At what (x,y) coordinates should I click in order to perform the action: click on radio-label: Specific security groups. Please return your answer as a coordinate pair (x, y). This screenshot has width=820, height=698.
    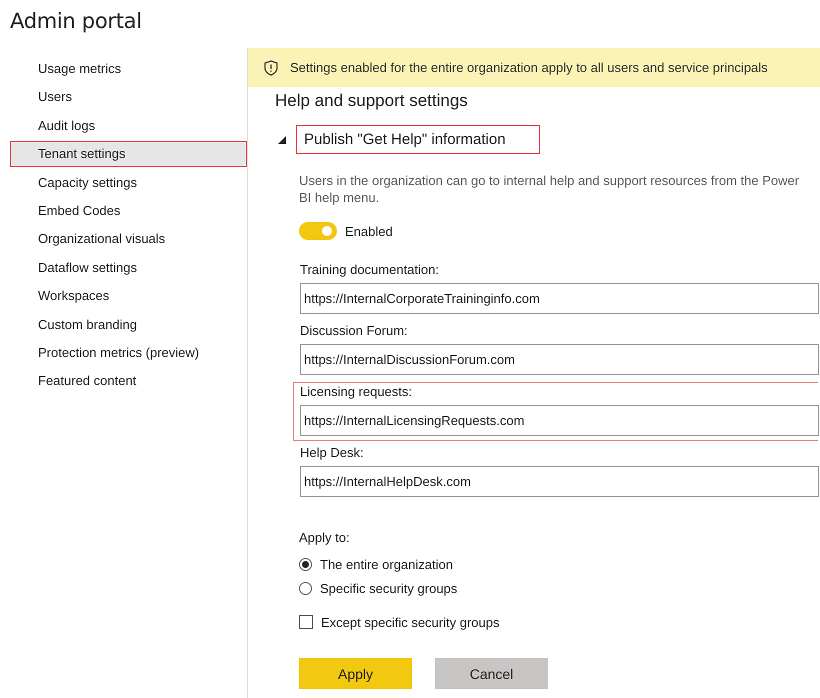
    Looking at the image, I should click on (389, 588).